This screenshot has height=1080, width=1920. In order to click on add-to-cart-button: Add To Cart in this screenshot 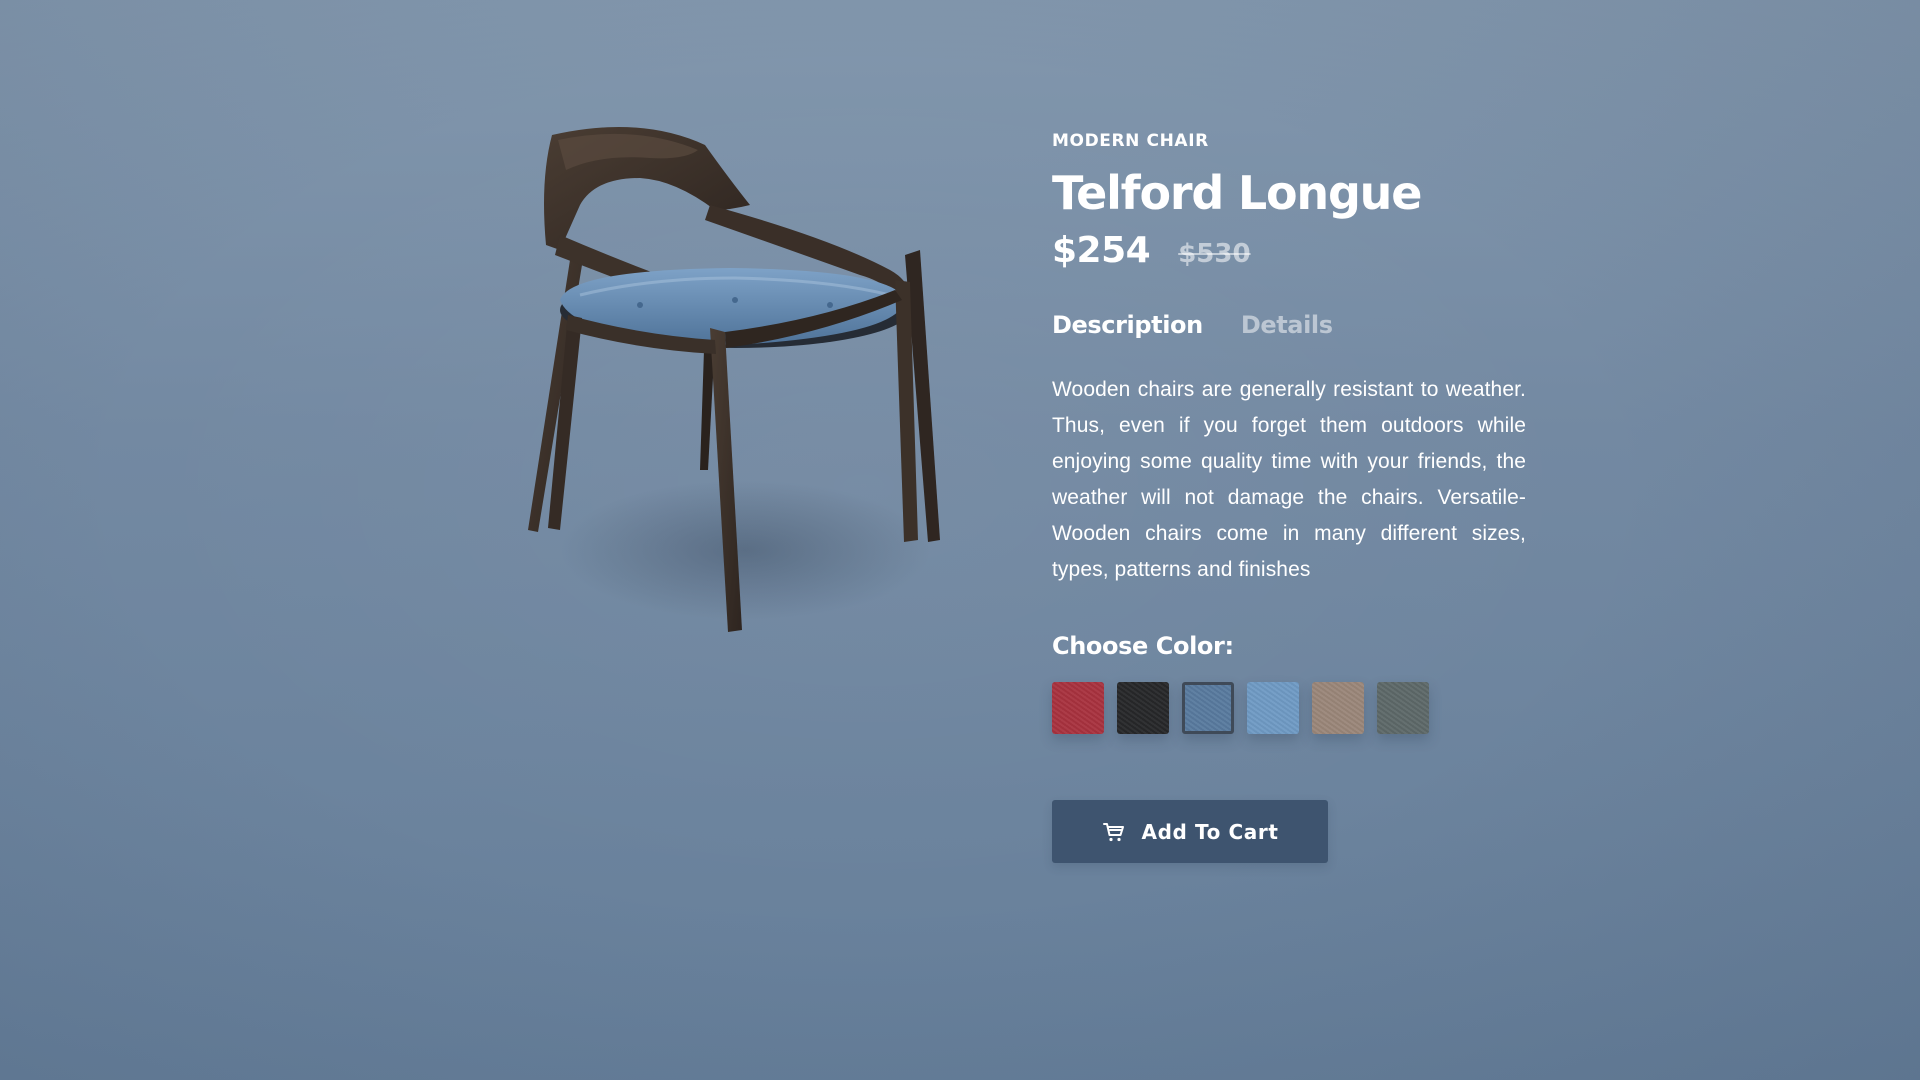, I will do `click(1190, 831)`.